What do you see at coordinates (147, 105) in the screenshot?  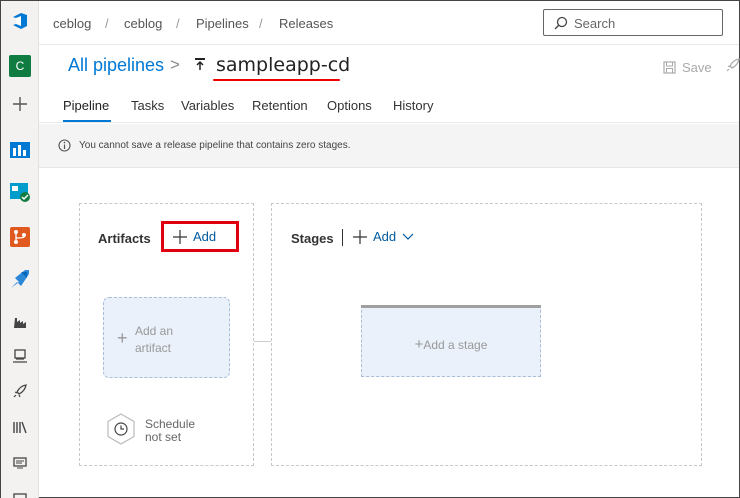 I see `tab-tasks: Tasks` at bounding box center [147, 105].